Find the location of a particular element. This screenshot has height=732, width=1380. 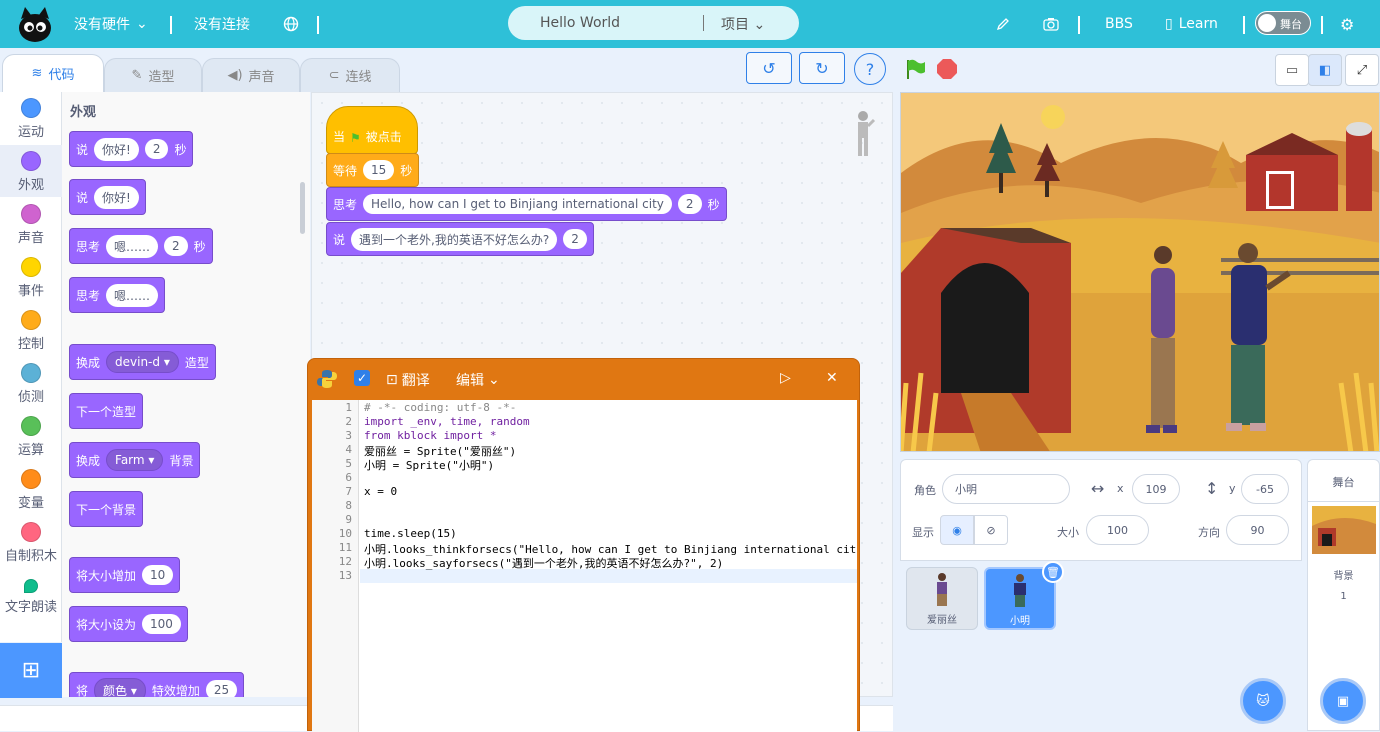

code-line: import _env, time, random is located at coordinates (447, 421).